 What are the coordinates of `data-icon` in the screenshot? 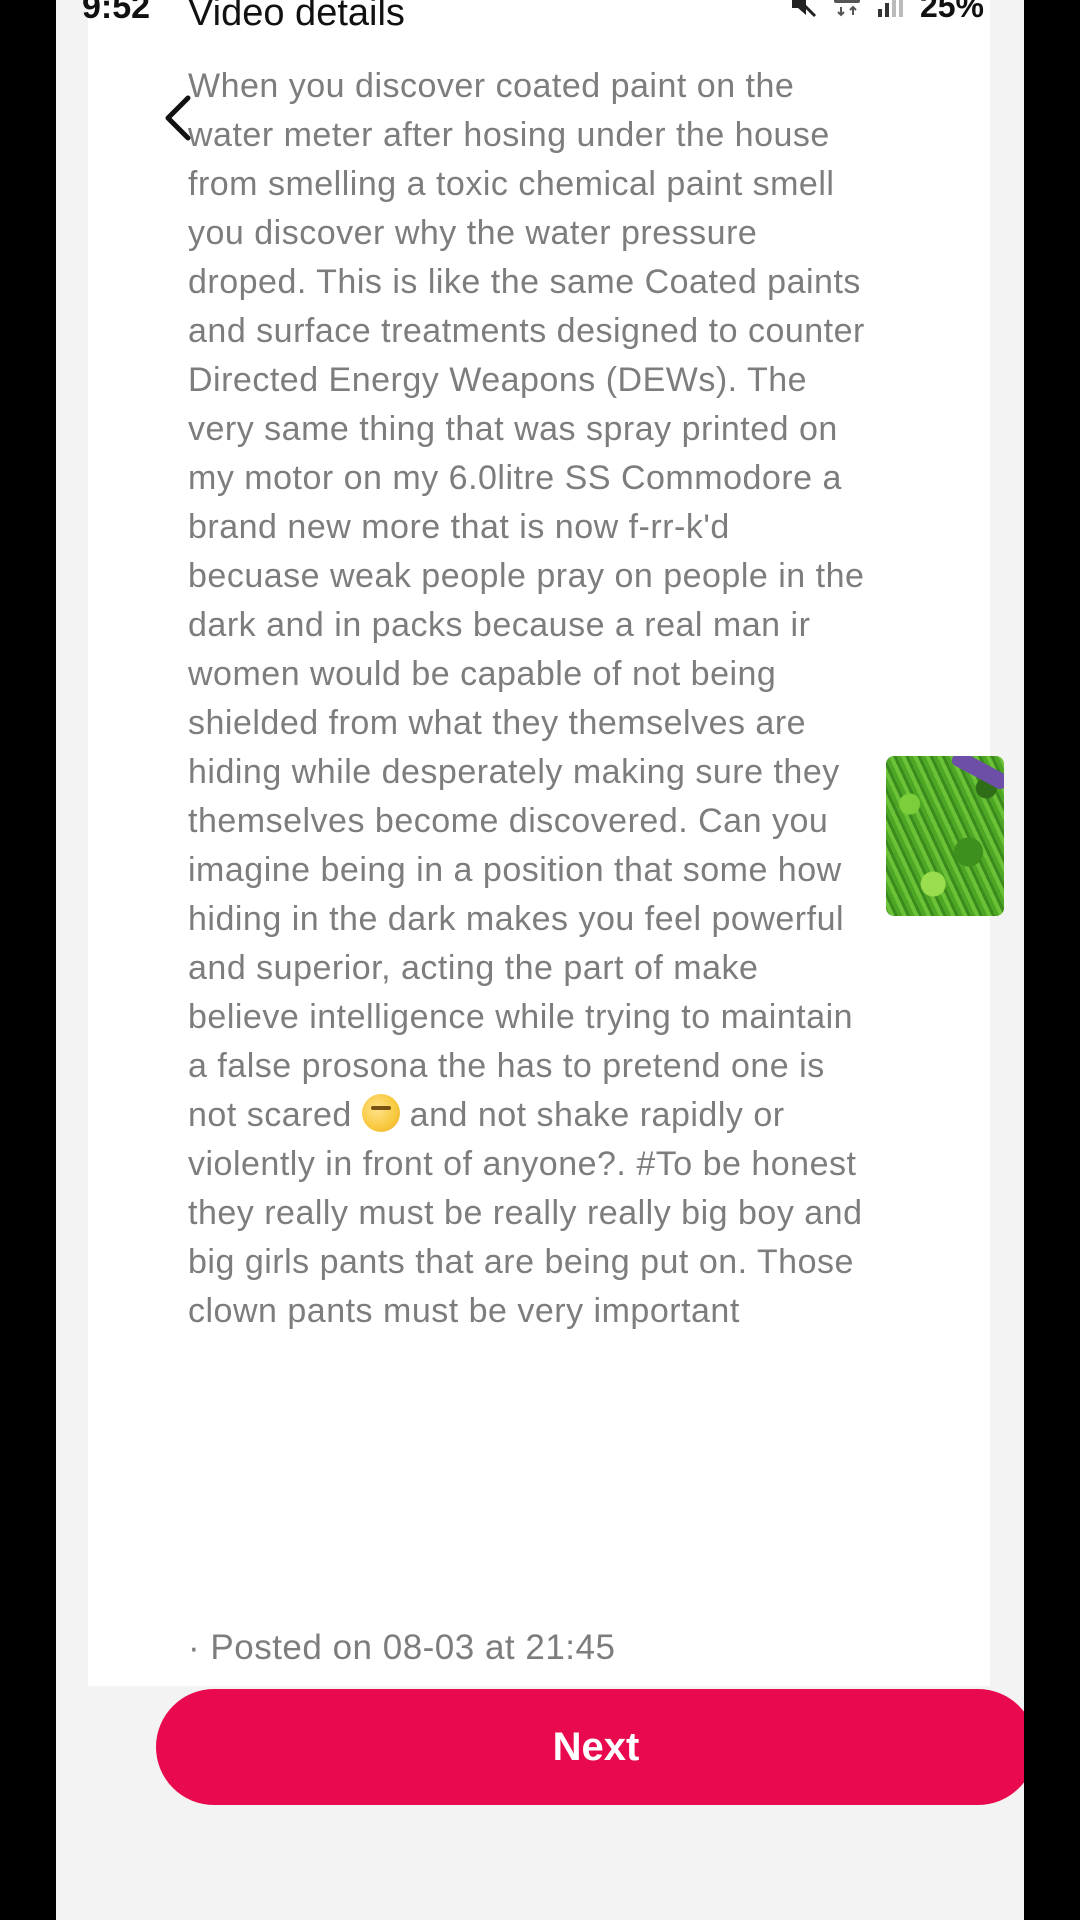 It's located at (847, 12).